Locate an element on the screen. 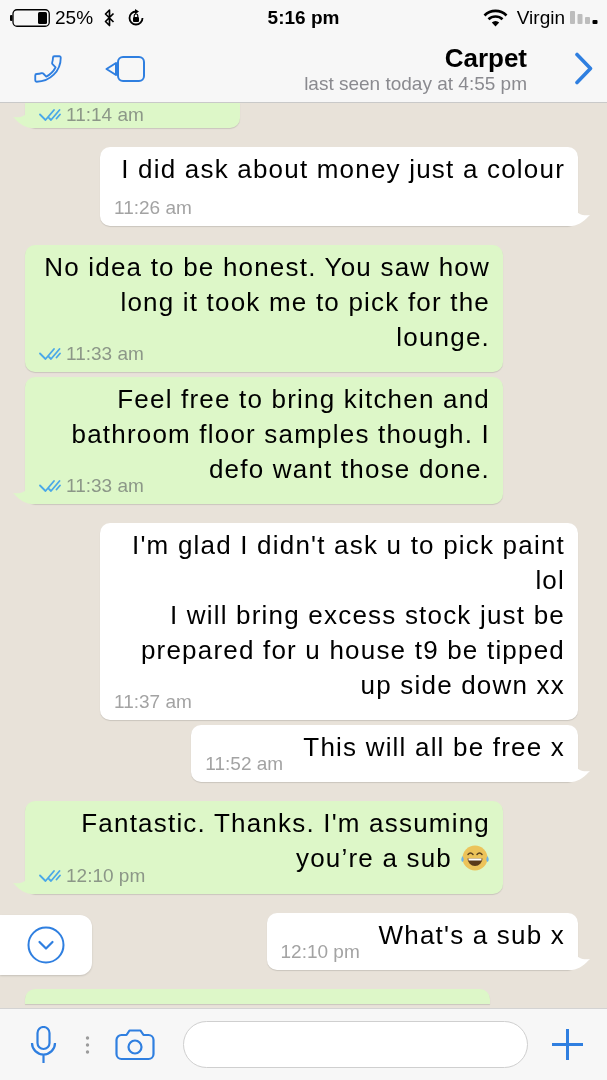  message-time: 12:10 pm is located at coordinates (320, 952).